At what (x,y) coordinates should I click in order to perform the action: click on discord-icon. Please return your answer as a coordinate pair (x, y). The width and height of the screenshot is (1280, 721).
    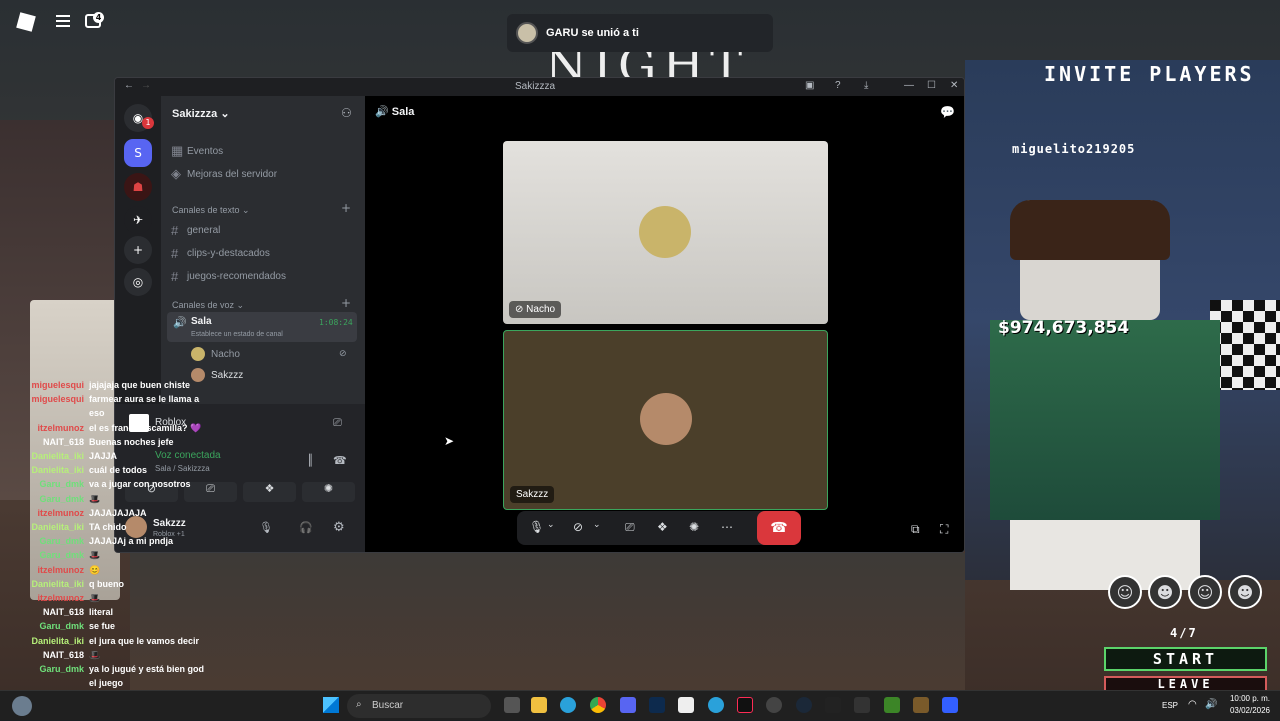
    Looking at the image, I should click on (628, 705).